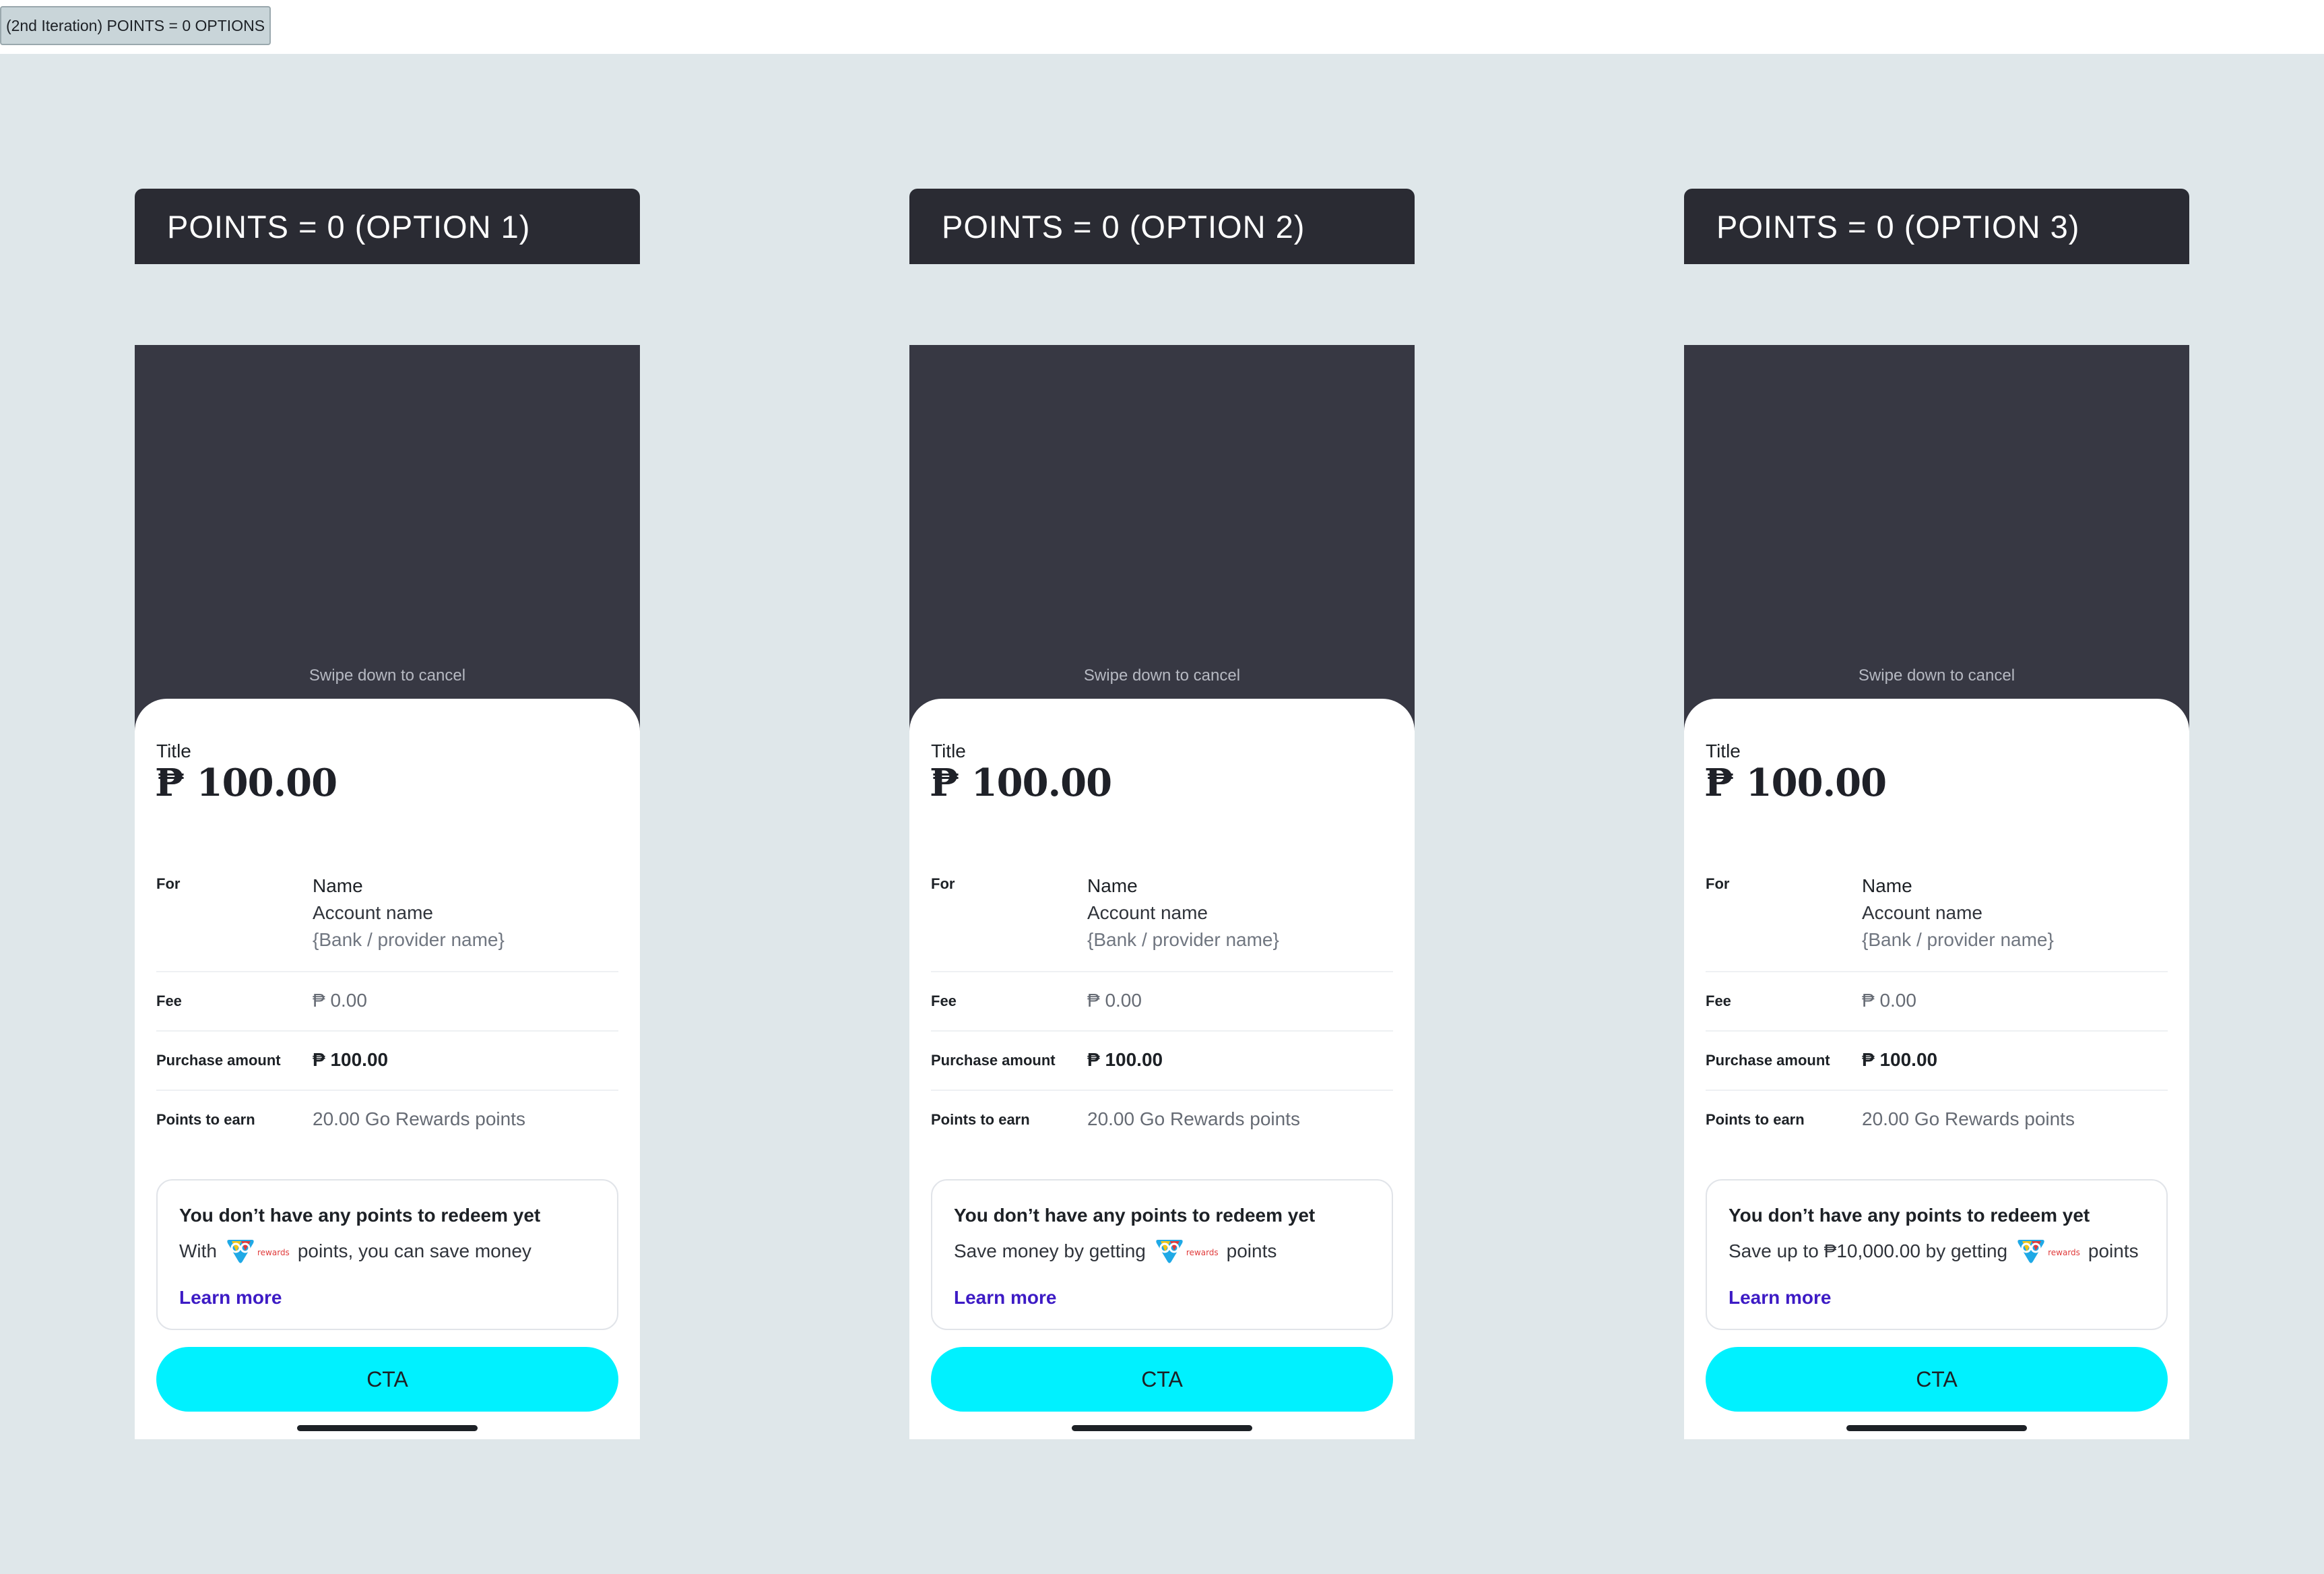 This screenshot has height=1574, width=2324. What do you see at coordinates (1050, 1250) in the screenshot?
I see `info-text-before: Save money by getting` at bounding box center [1050, 1250].